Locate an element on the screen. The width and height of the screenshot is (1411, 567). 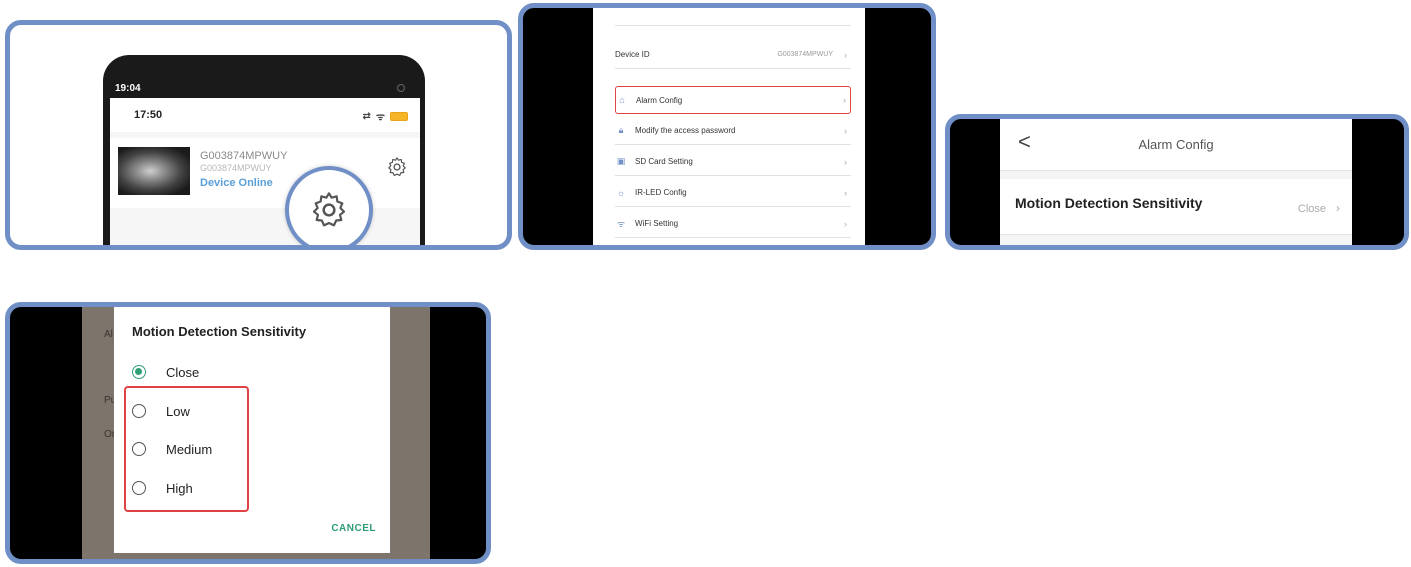
signal-icon: ⇄ is located at coordinates (366, 116).